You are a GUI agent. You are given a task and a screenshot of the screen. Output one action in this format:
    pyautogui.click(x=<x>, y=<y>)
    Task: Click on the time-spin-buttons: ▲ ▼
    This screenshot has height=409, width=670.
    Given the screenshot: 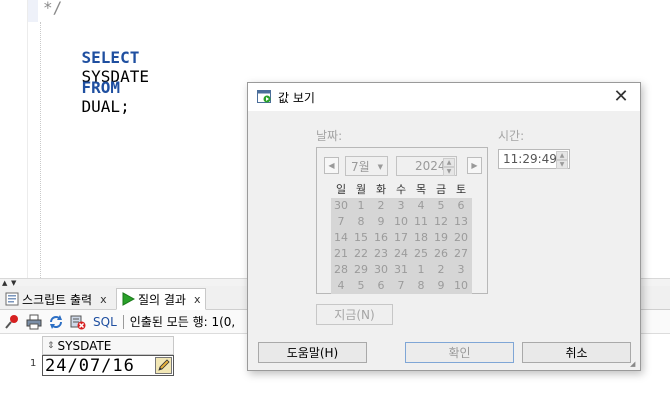 What is the action you would take?
    pyautogui.click(x=562, y=160)
    